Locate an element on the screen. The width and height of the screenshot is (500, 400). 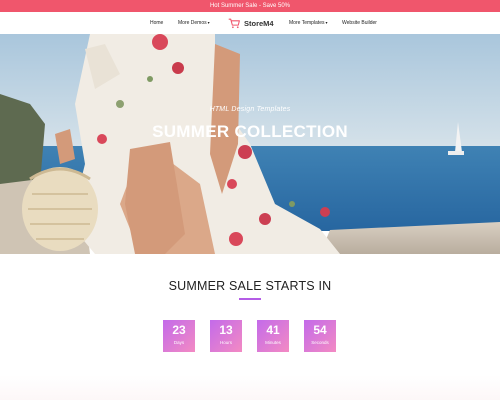
logo: StoreM4 is located at coordinates (251, 23).